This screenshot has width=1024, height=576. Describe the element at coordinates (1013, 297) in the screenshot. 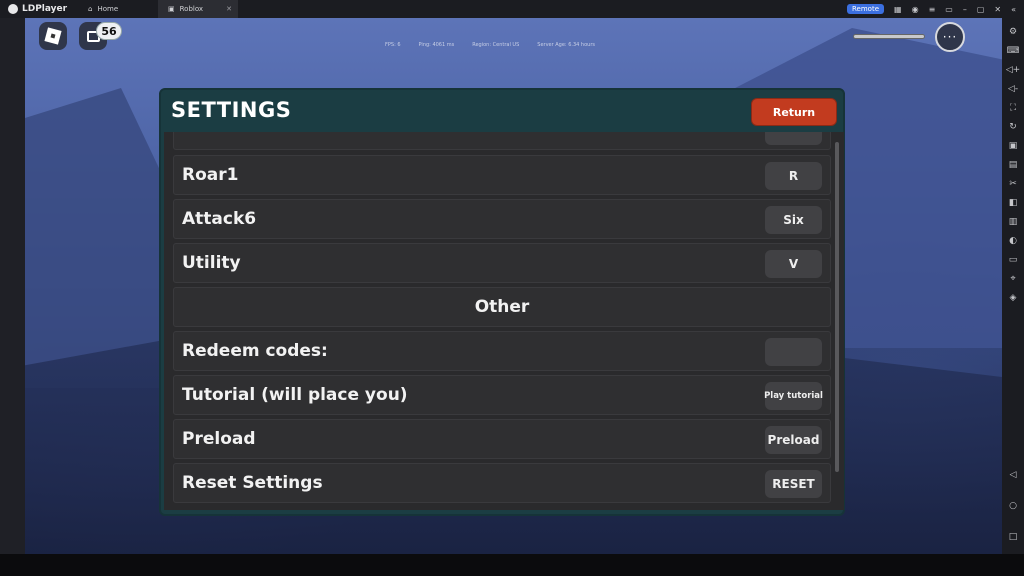

I see `shake-icon: ◈` at that location.